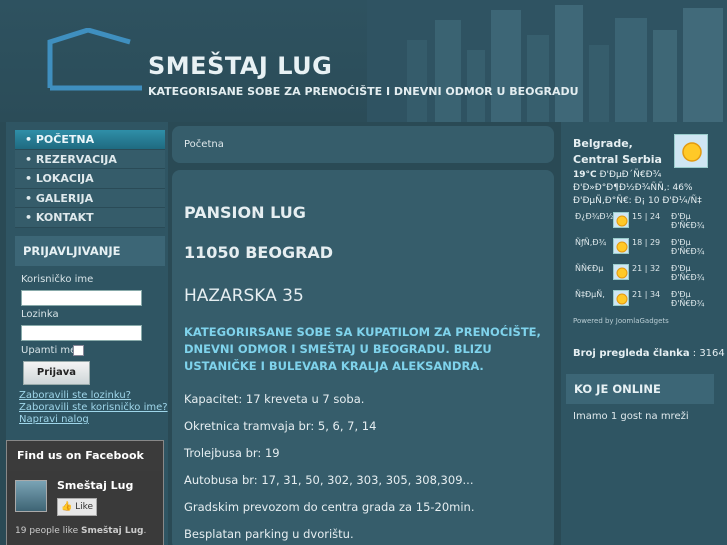 This screenshot has height=545, width=727. What do you see at coordinates (95, 485) in the screenshot?
I see `facebook-page-name: Smeštaj Lug` at bounding box center [95, 485].